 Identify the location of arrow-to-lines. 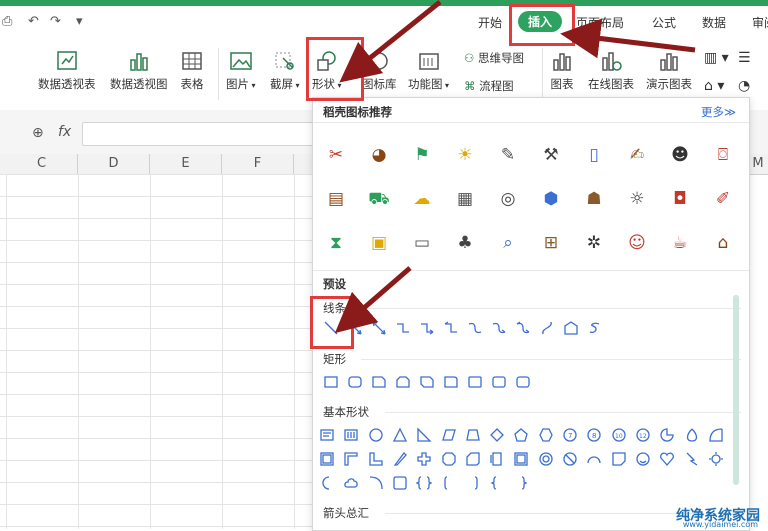
(373, 300).